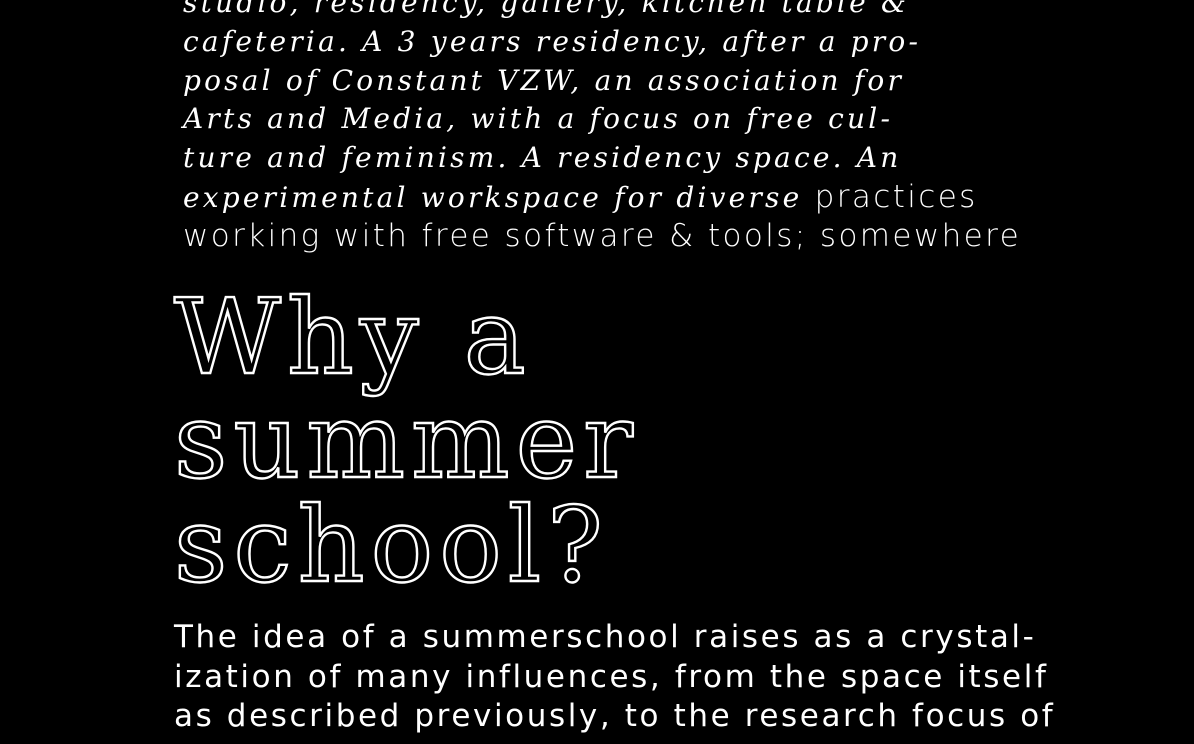  What do you see at coordinates (542, 158) in the screenshot?
I see `intro-line: ture and feminism. A residency space. An` at bounding box center [542, 158].